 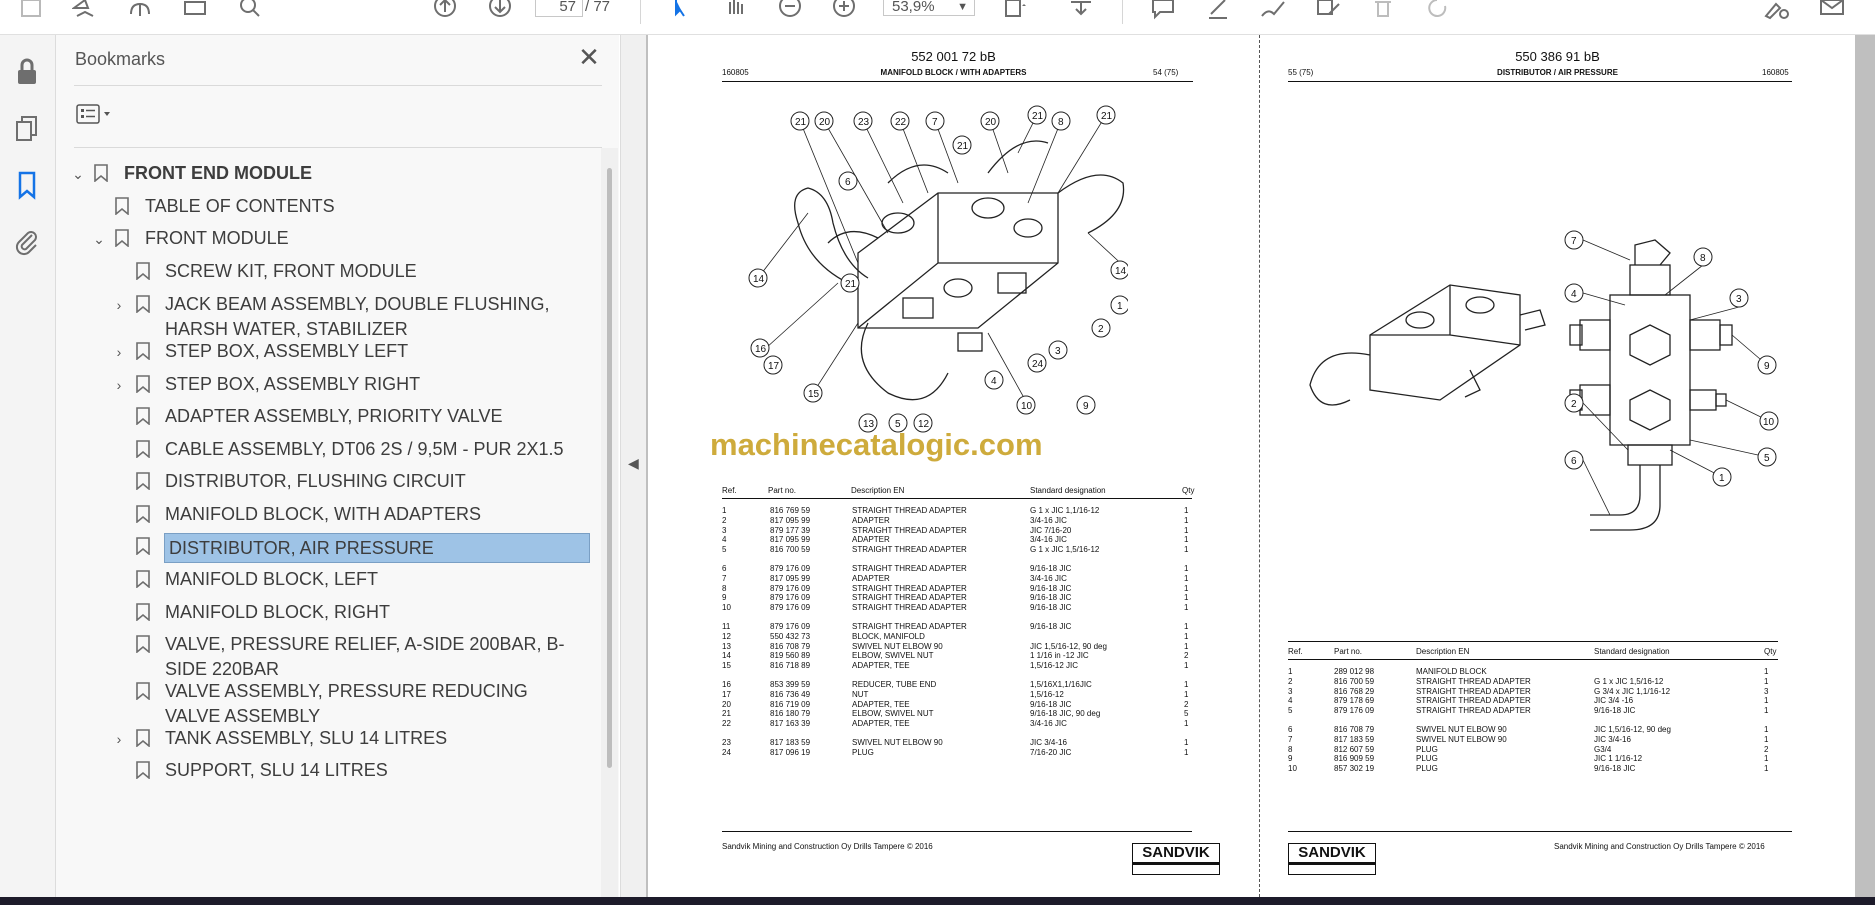 What do you see at coordinates (500, 12) in the screenshot?
I see `next-page-icon` at bounding box center [500, 12].